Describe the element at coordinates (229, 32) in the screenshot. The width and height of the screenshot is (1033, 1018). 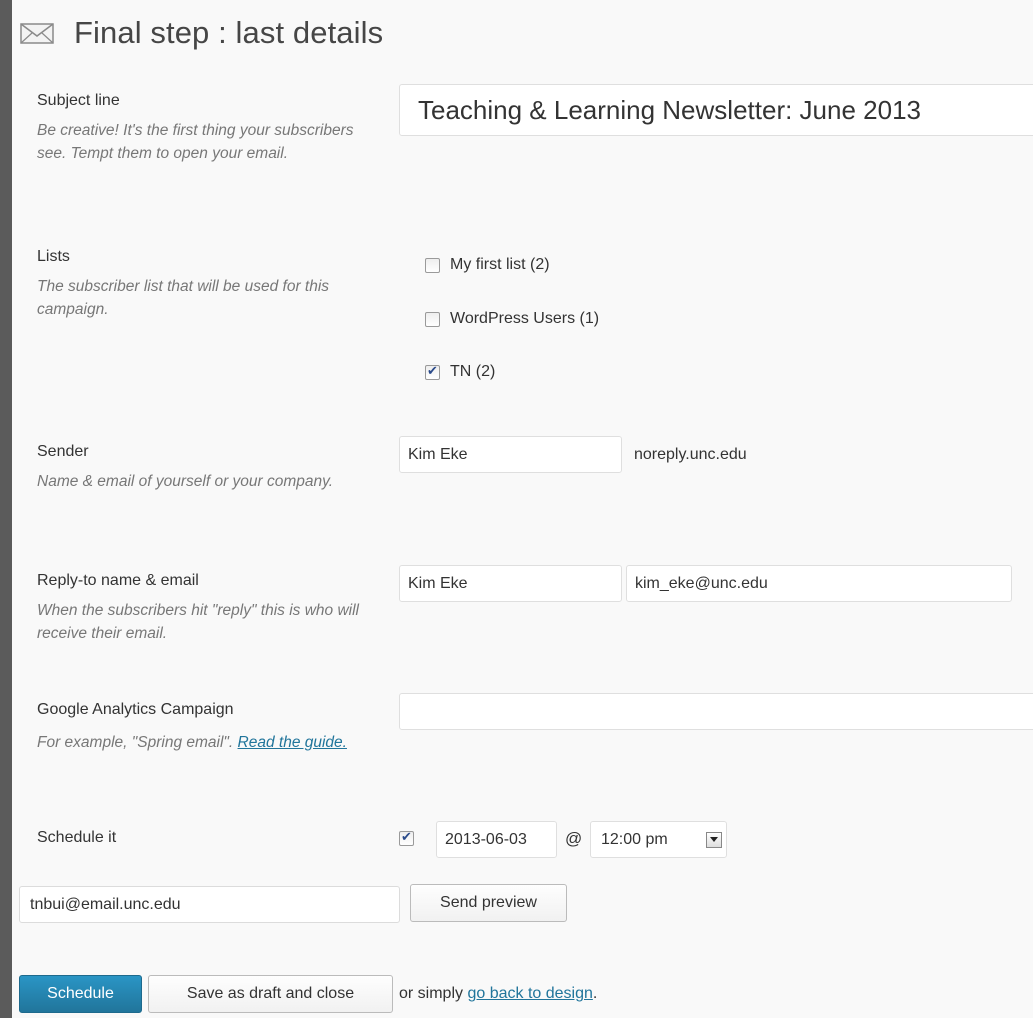
I see `page-title: Final step : last details` at that location.